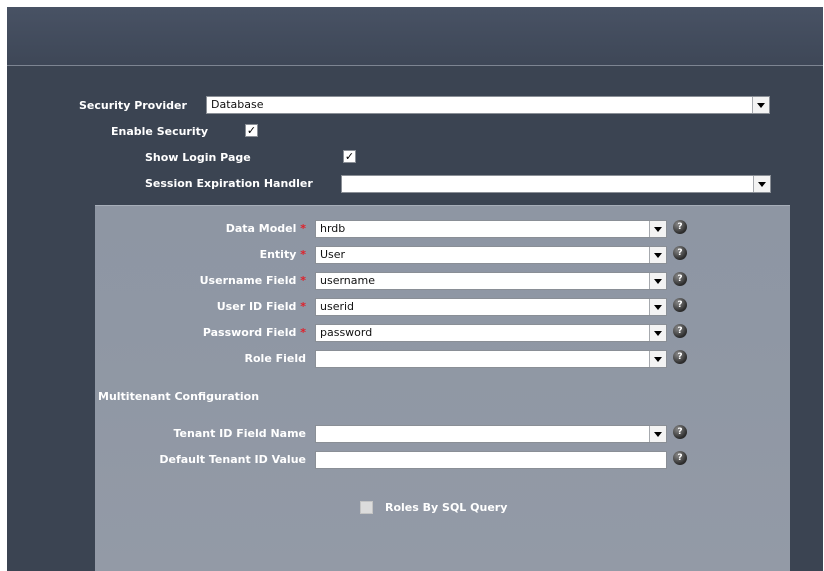 Image resolution: width=824 pixels, height=571 pixels. I want to click on tenant-id-field-select, so click(491, 434).